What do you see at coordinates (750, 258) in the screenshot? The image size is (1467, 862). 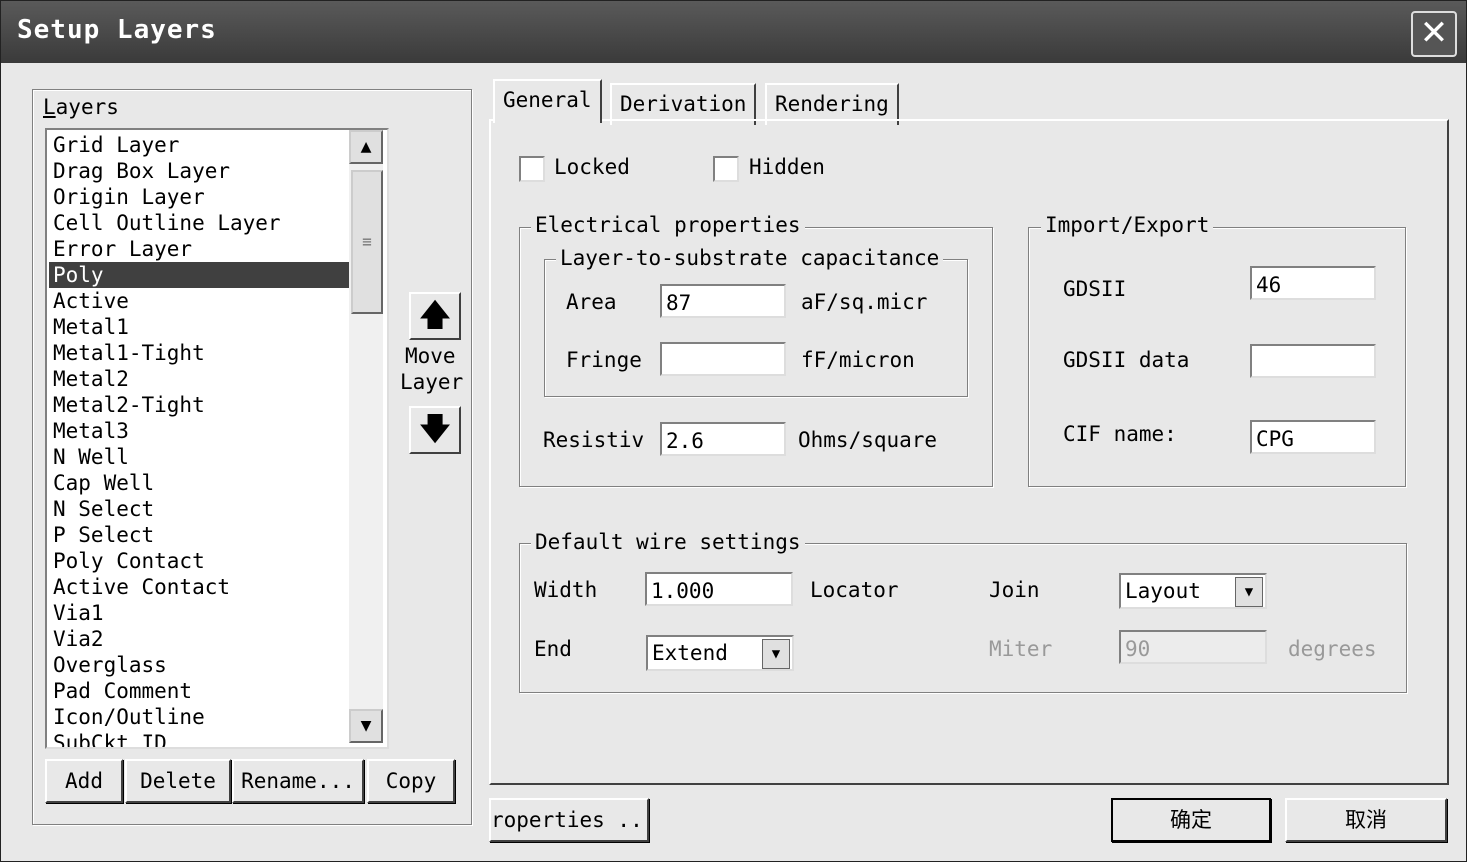 I see `capacitance-title: Layer-to-substrate capacitance` at bounding box center [750, 258].